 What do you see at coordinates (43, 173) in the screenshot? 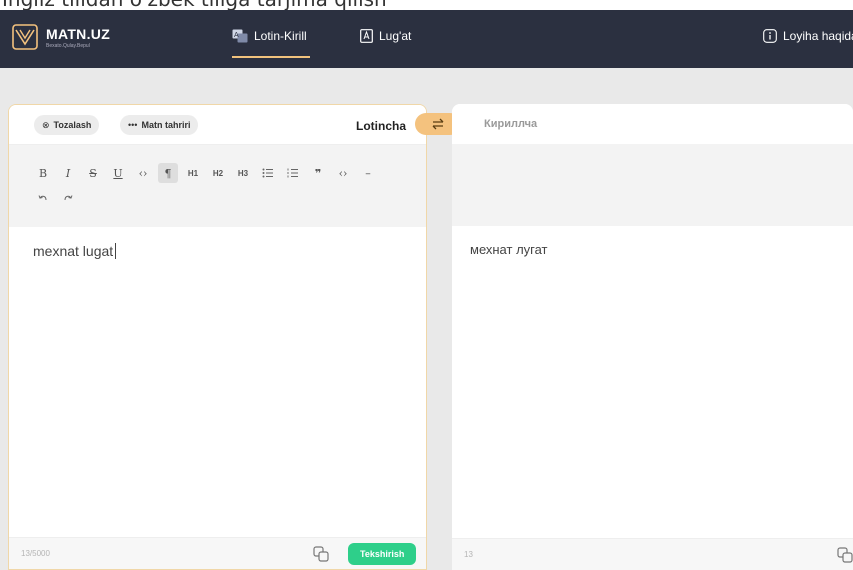
I see `bold-button: B` at bounding box center [43, 173].